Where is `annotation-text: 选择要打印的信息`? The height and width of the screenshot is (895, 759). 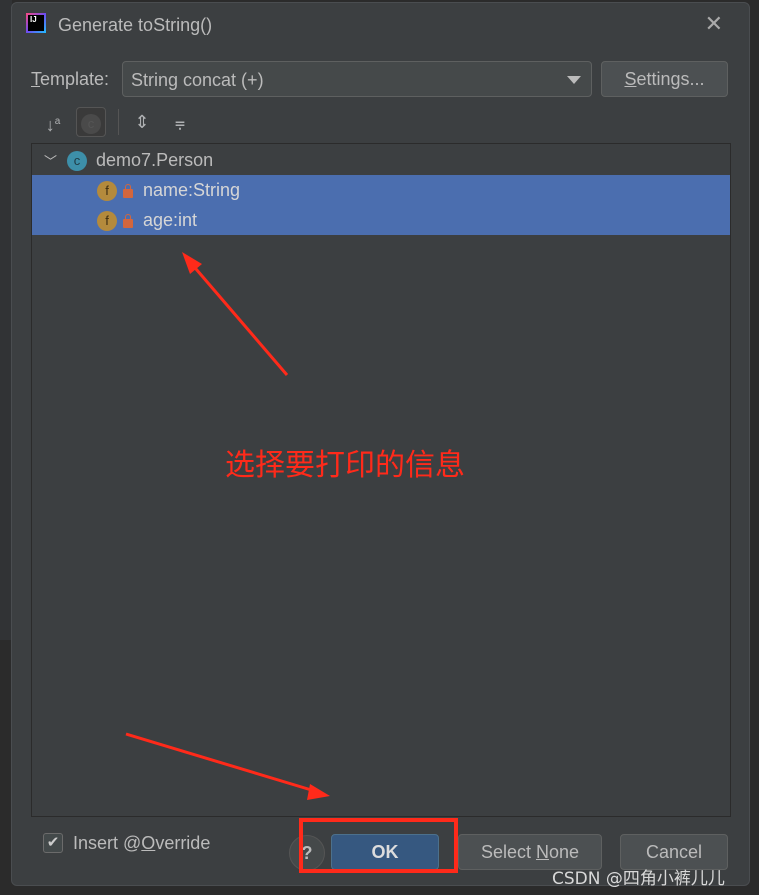 annotation-text: 选择要打印的信息 is located at coordinates (345, 465).